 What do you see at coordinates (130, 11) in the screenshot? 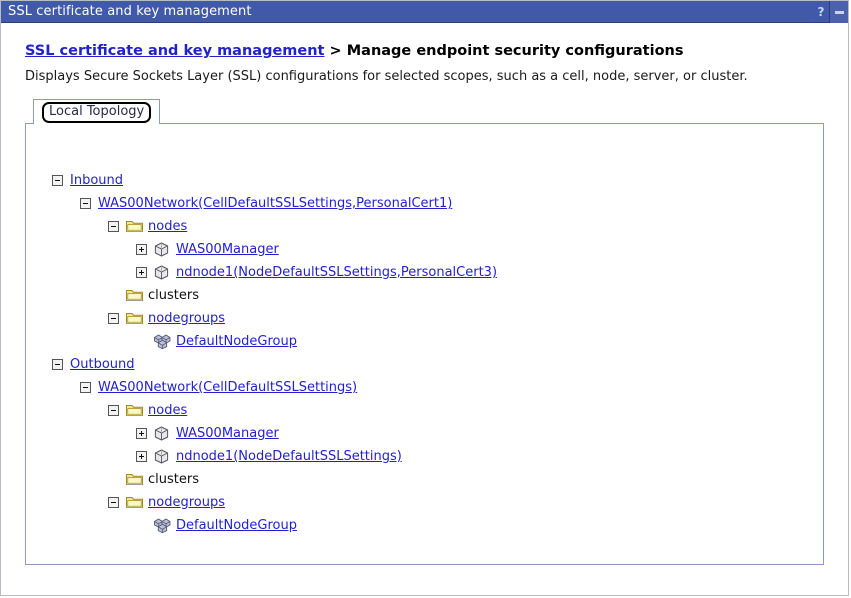
I see `window-title: SSL certificate and key management` at bounding box center [130, 11].